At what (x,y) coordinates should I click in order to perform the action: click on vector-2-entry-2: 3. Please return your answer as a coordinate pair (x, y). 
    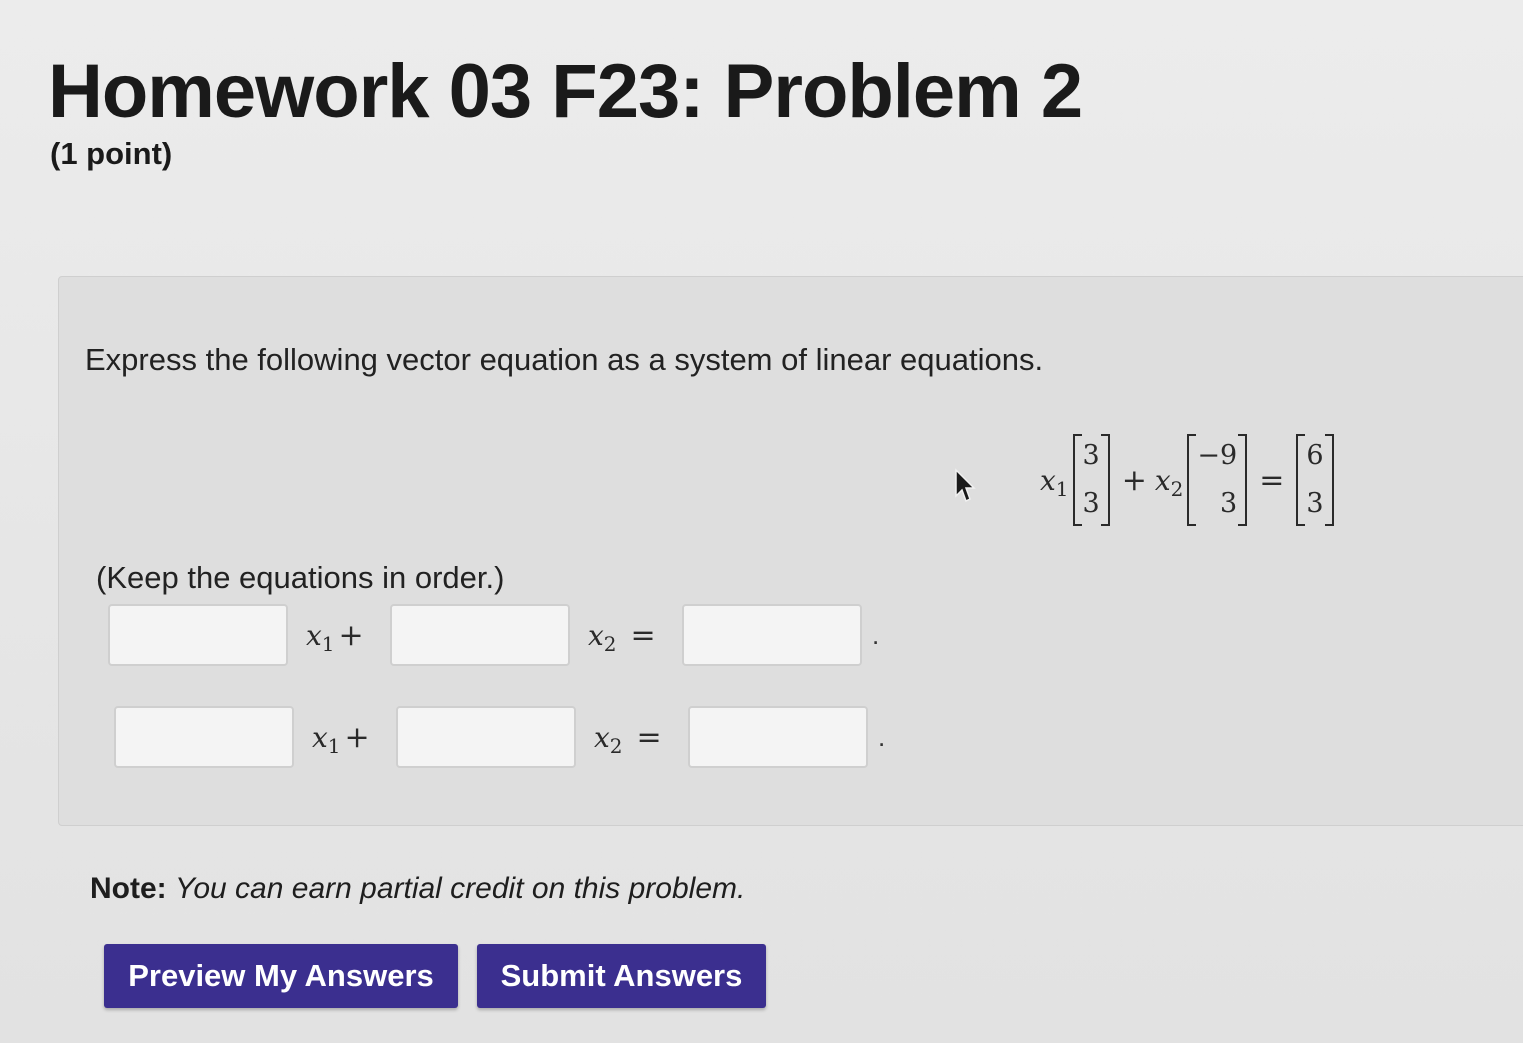
    Looking at the image, I should click on (1229, 503).